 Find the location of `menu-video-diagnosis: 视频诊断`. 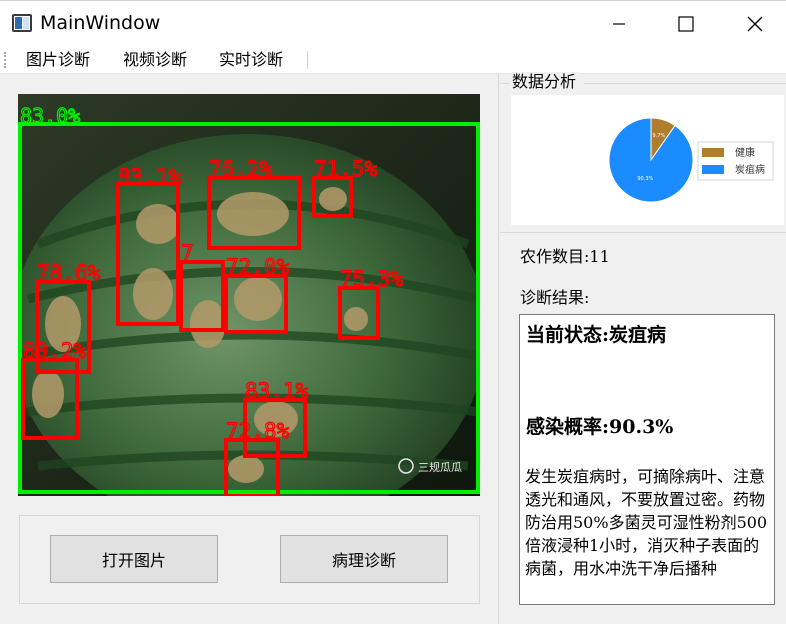

menu-video-diagnosis: 视频诊断 is located at coordinates (155, 60).